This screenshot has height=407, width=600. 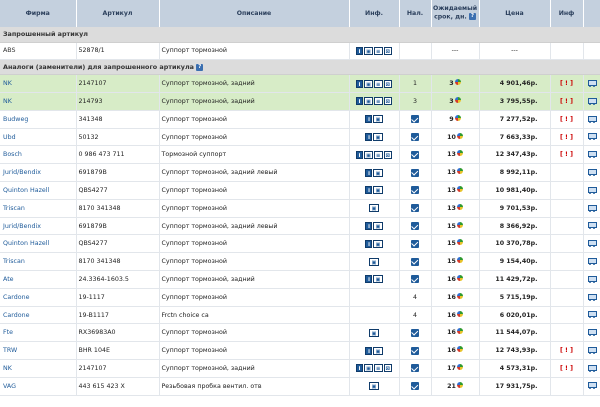 What do you see at coordinates (254, 226) in the screenshot?
I see `row-description: Суппорт тормозной, задний левый` at bounding box center [254, 226].